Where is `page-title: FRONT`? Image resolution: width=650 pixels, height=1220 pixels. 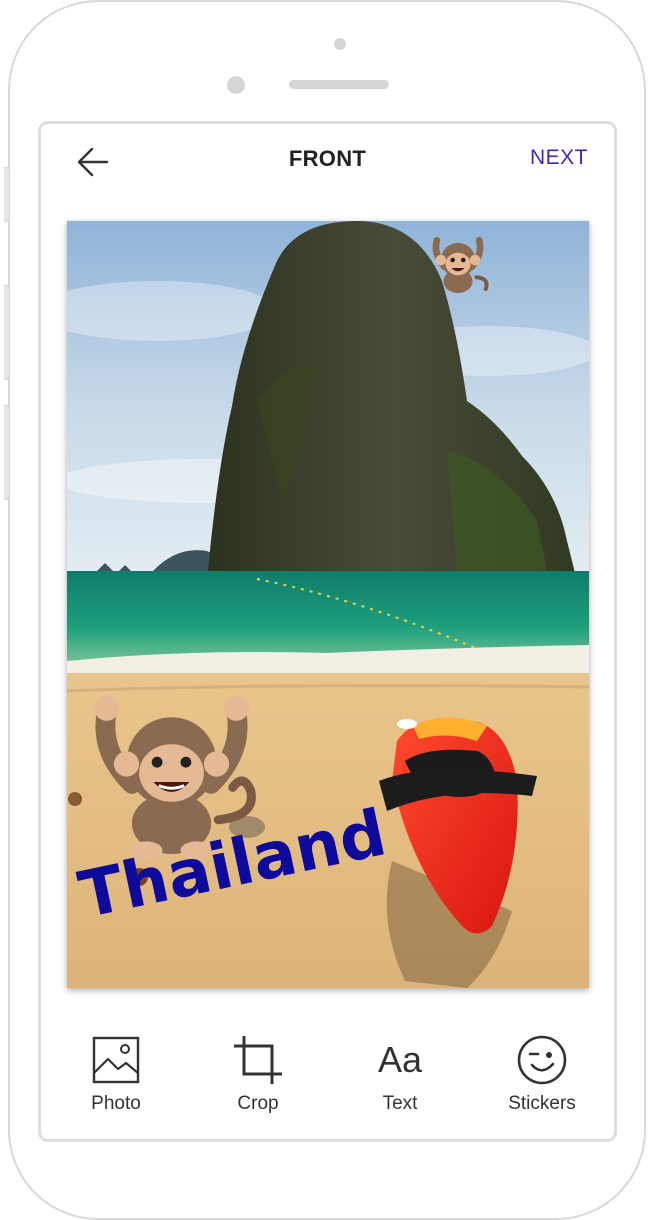
page-title: FRONT is located at coordinates (327, 158).